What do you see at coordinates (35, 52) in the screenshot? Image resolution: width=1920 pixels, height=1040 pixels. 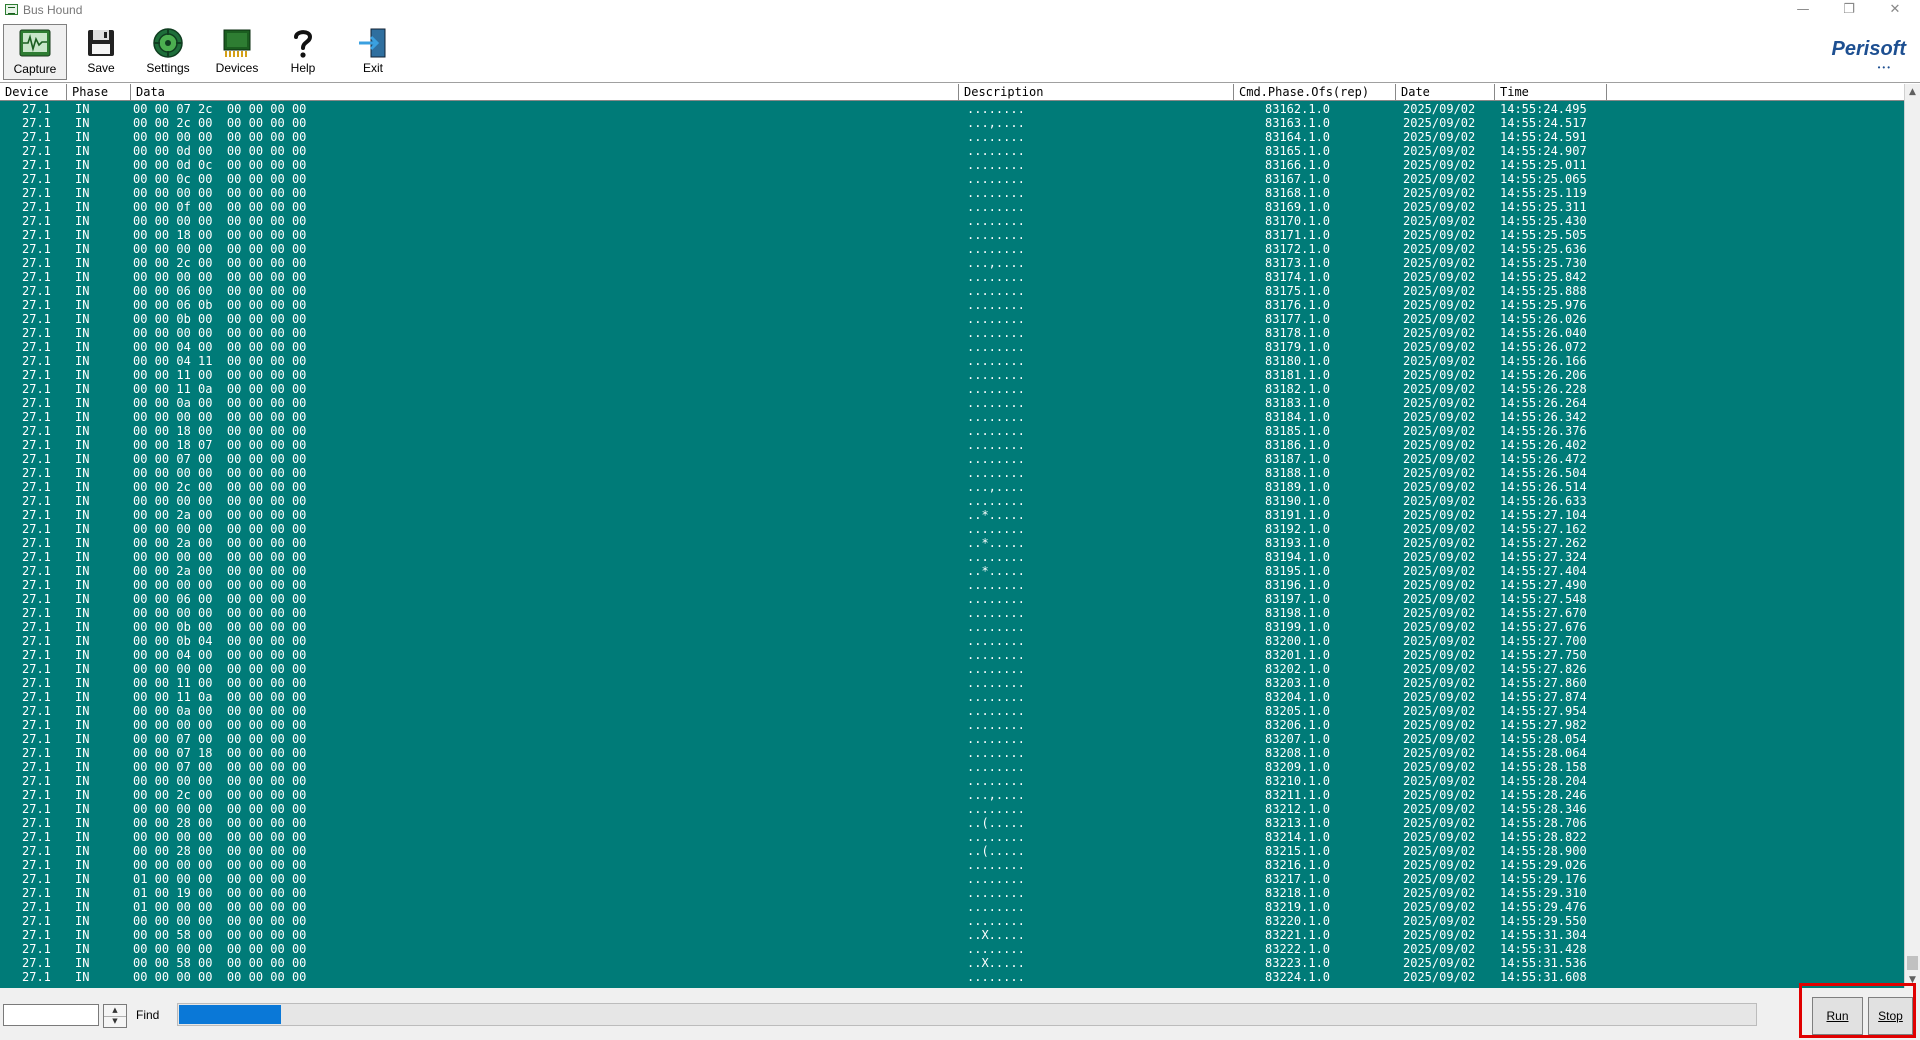 I see `capture-button: Capture` at bounding box center [35, 52].